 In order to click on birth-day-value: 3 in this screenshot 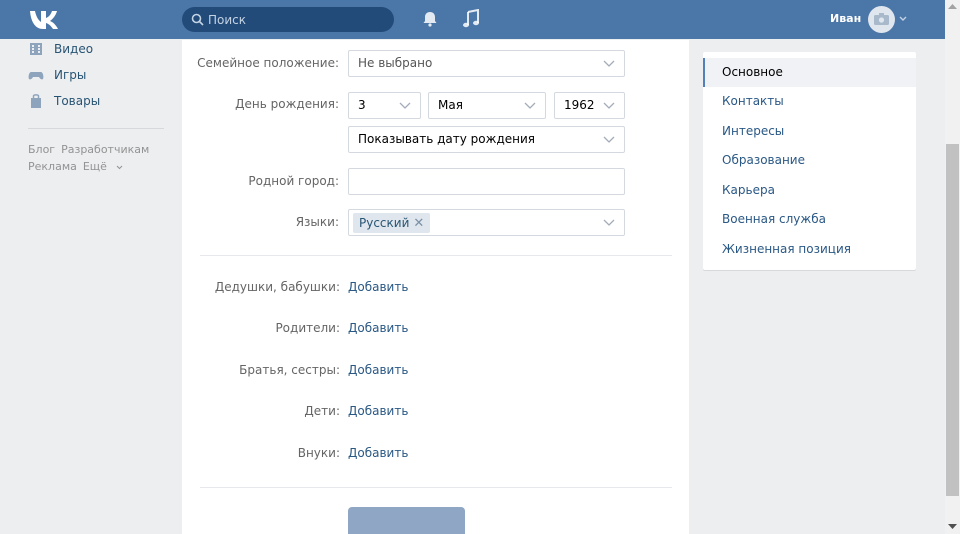, I will do `click(362, 105)`.